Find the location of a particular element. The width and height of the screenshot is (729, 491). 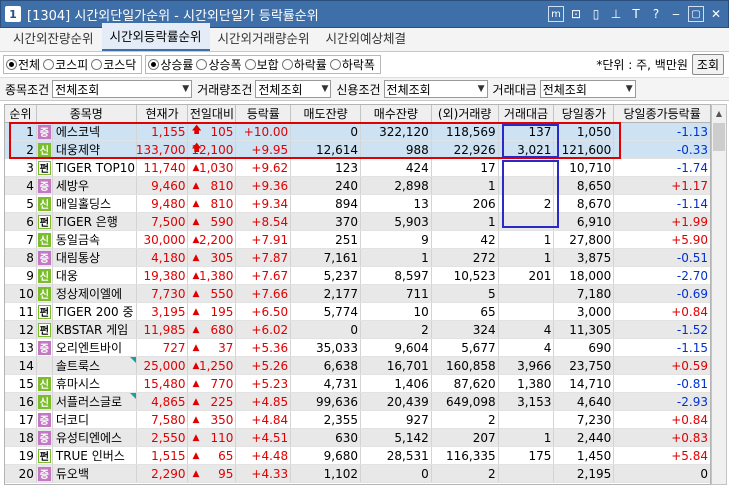

buy-remaining-cell: 2 is located at coordinates (396, 329).